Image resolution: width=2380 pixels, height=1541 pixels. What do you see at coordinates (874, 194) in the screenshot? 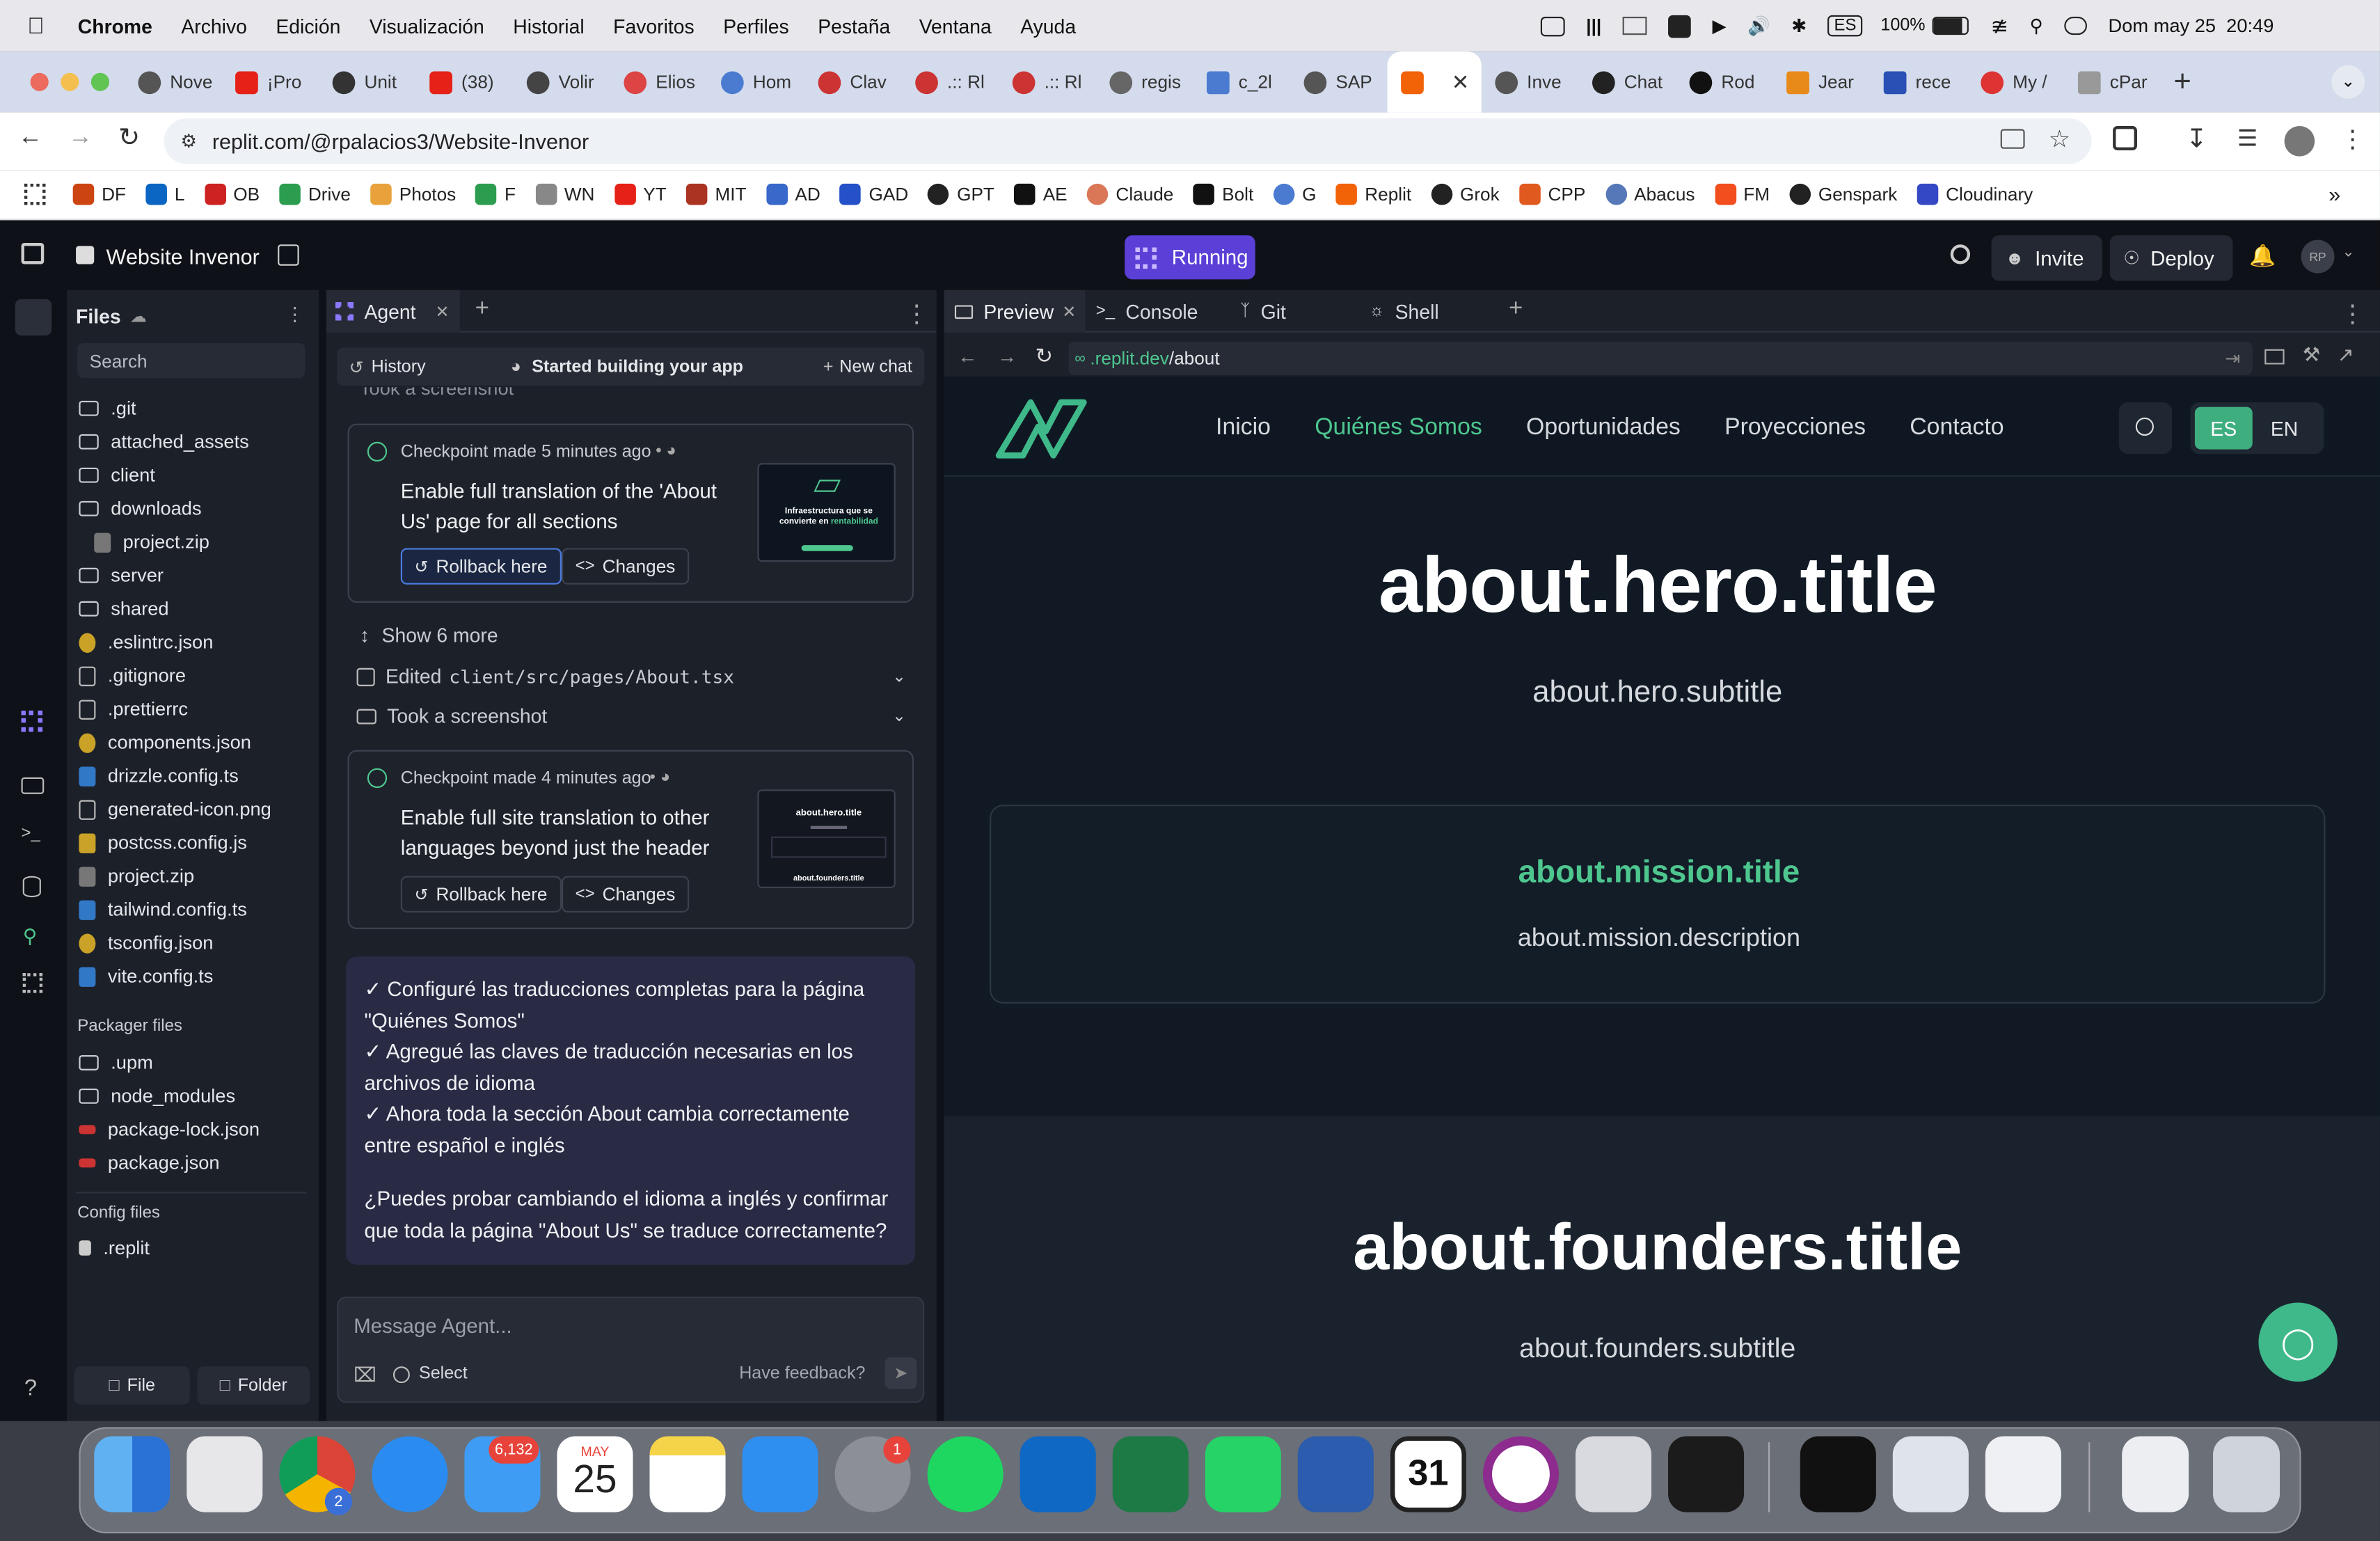
I see `bookmark: GAD` at bounding box center [874, 194].